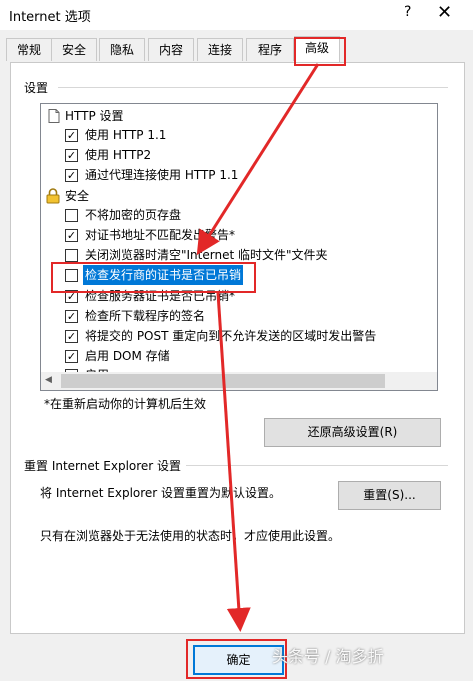 The width and height of the screenshot is (473, 681). I want to click on watermark: 头条号 / 淘多折, so click(328, 656).